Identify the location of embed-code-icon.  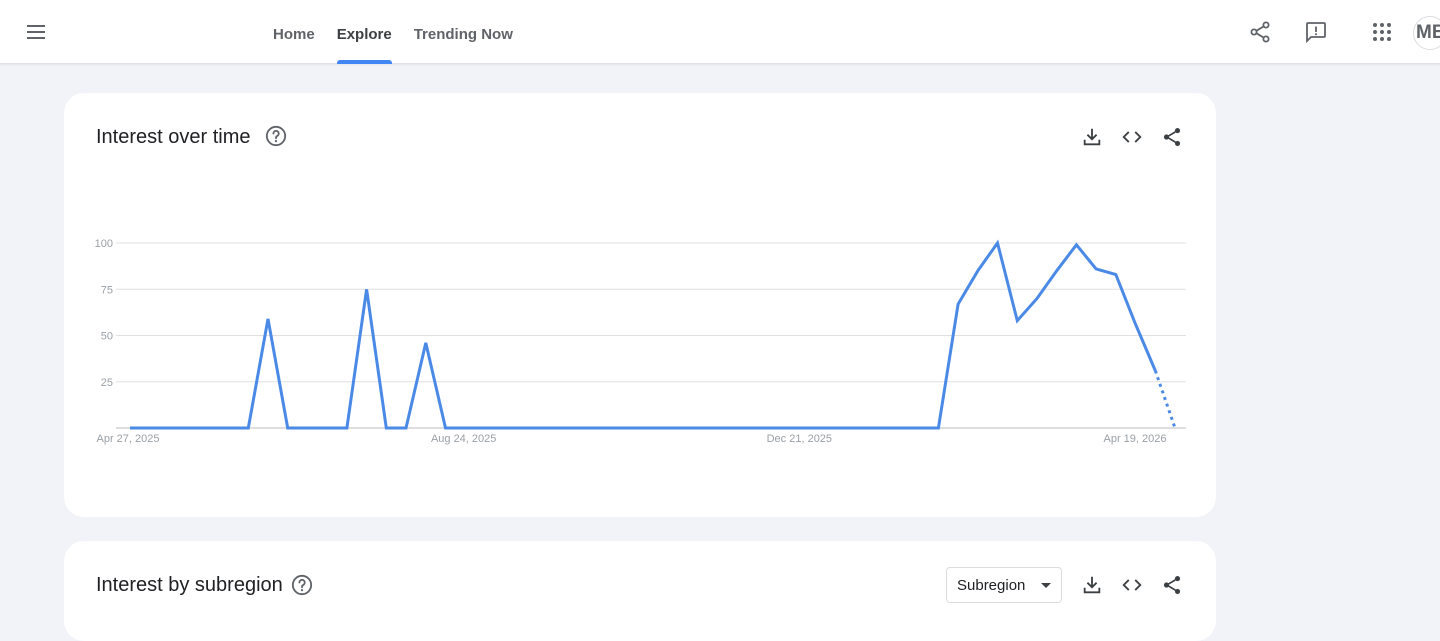
(1132, 585).